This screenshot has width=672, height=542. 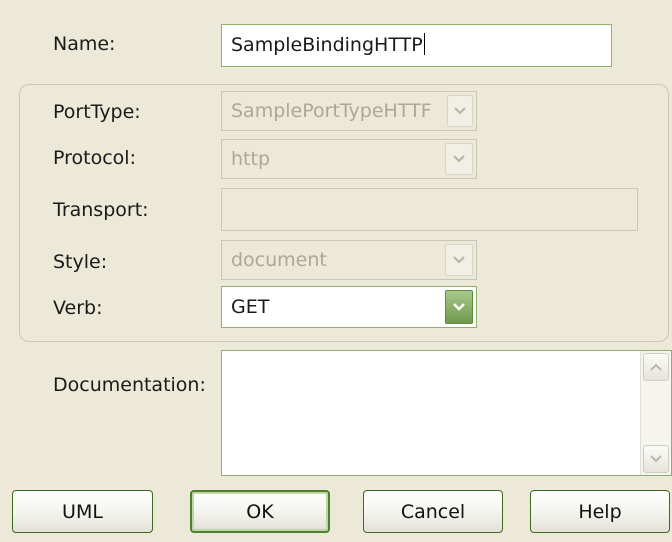 What do you see at coordinates (424, 44) in the screenshot?
I see `text-caret` at bounding box center [424, 44].